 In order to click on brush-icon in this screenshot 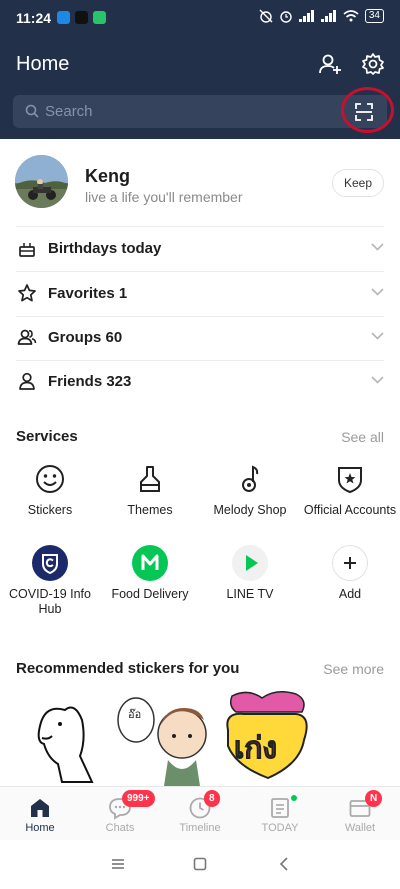, I will do `click(150, 479)`.